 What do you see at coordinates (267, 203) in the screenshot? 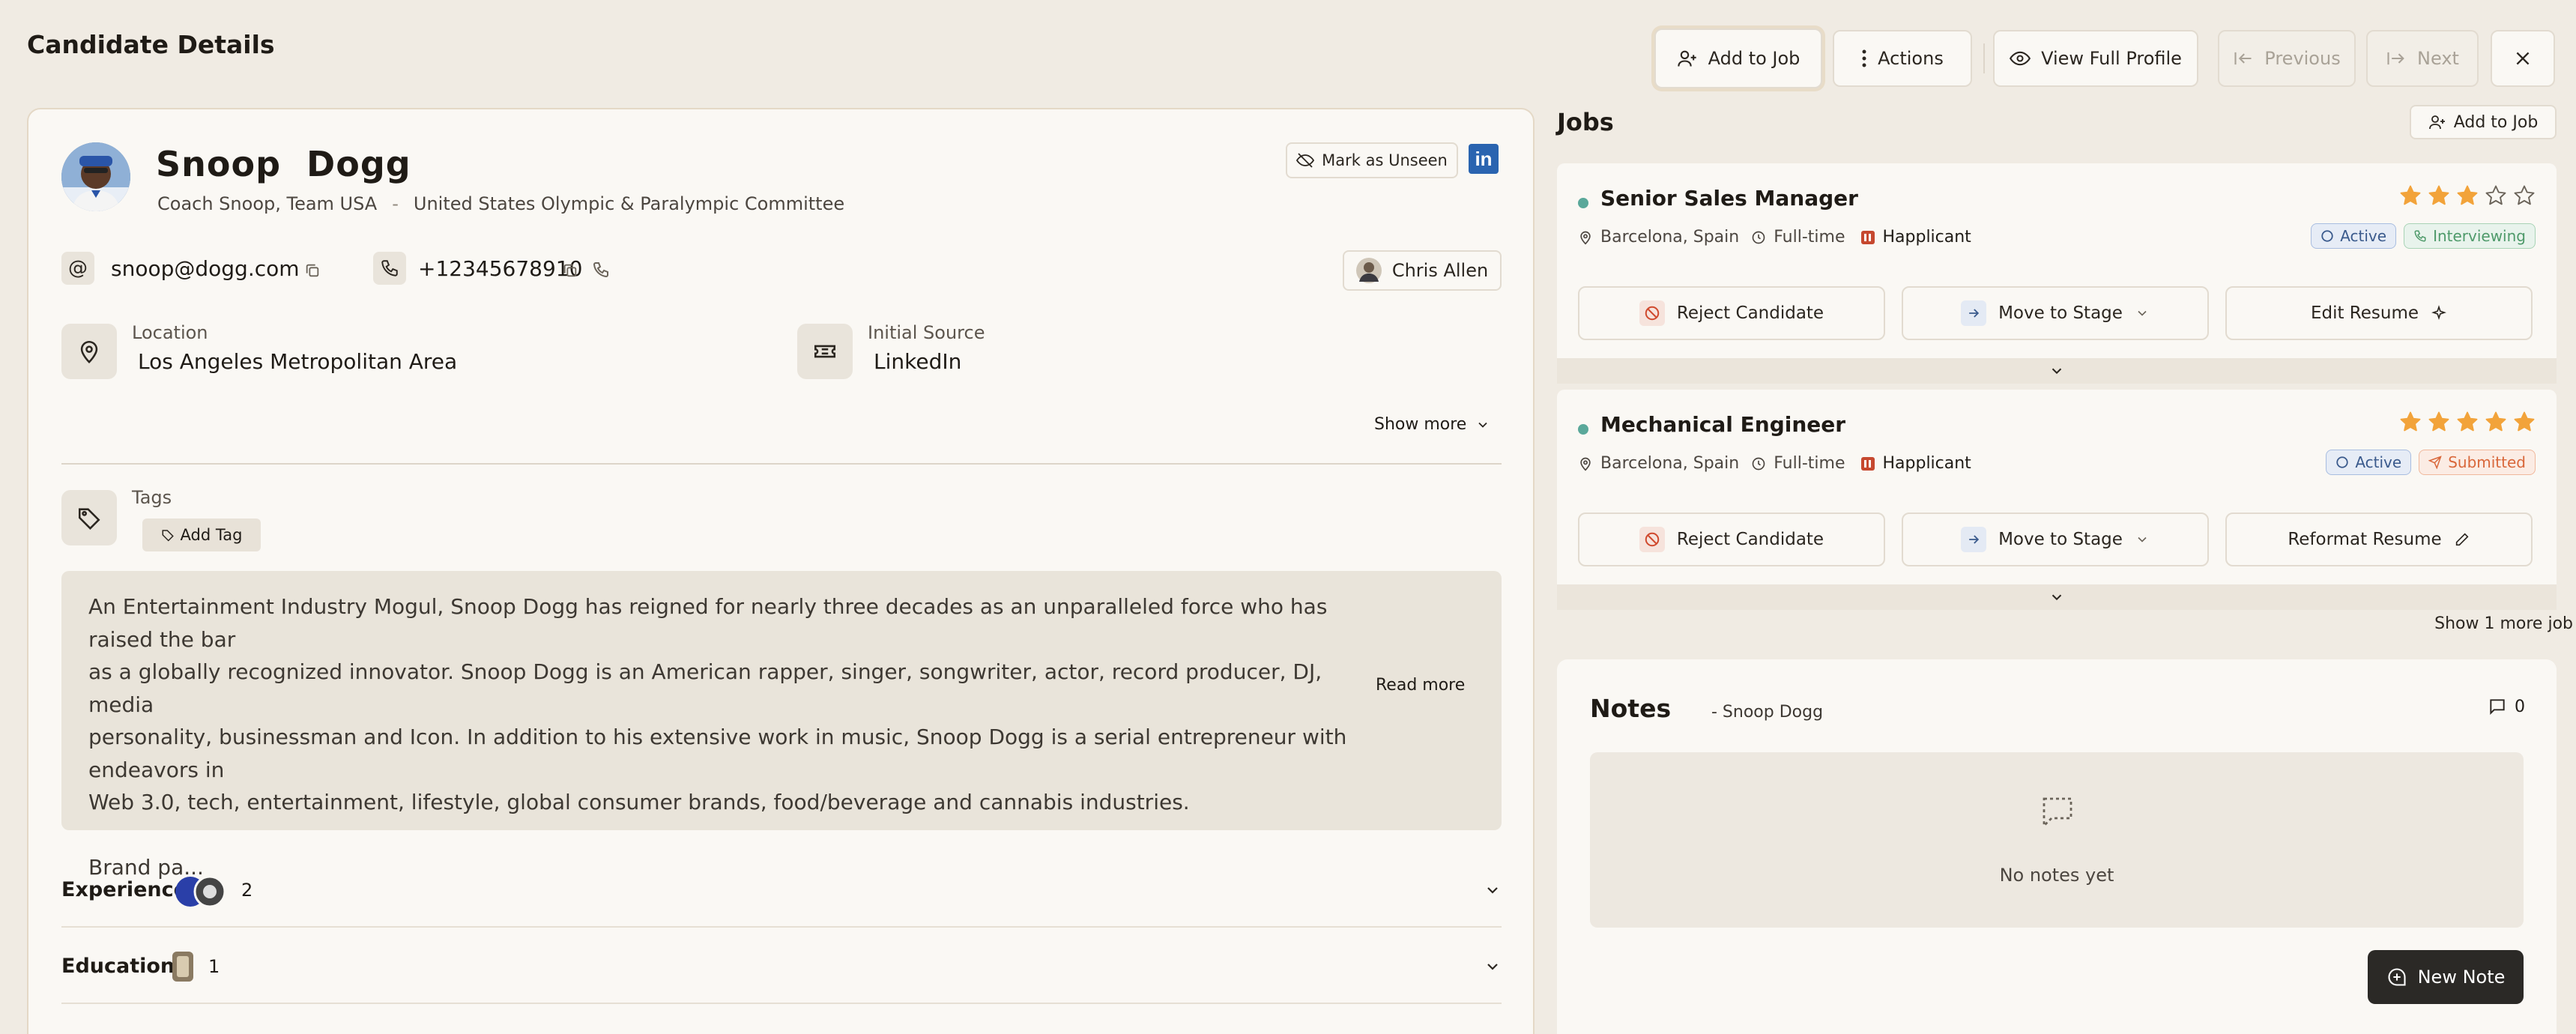
I see `candidate-title: Coach Snoop, Team USA` at bounding box center [267, 203].